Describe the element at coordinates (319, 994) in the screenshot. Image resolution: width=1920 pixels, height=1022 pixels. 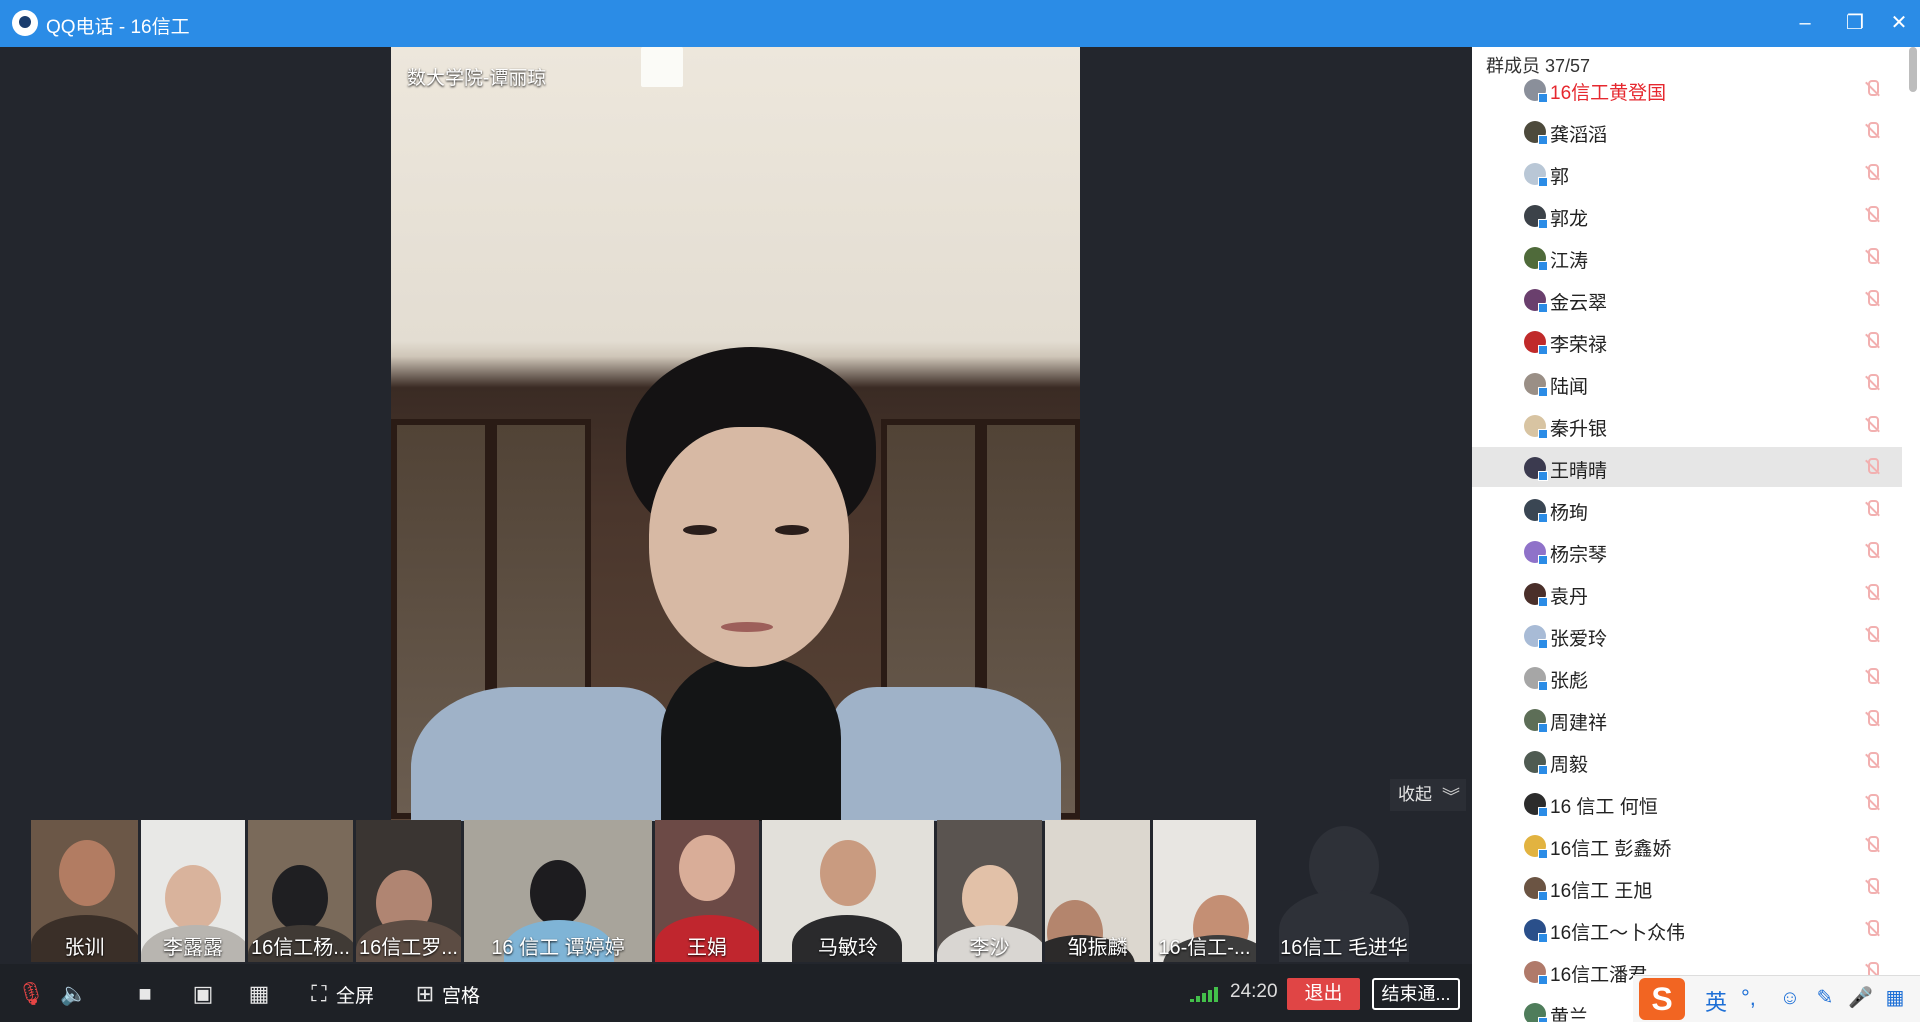
I see `fullscreen-icon: ⛶` at that location.